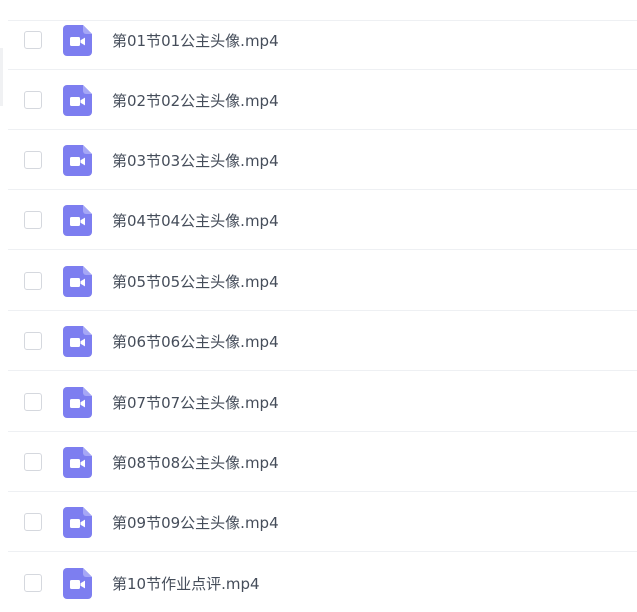  Describe the element at coordinates (195, 160) in the screenshot. I see `file-name: 第03节03公主头像.mp4` at that location.